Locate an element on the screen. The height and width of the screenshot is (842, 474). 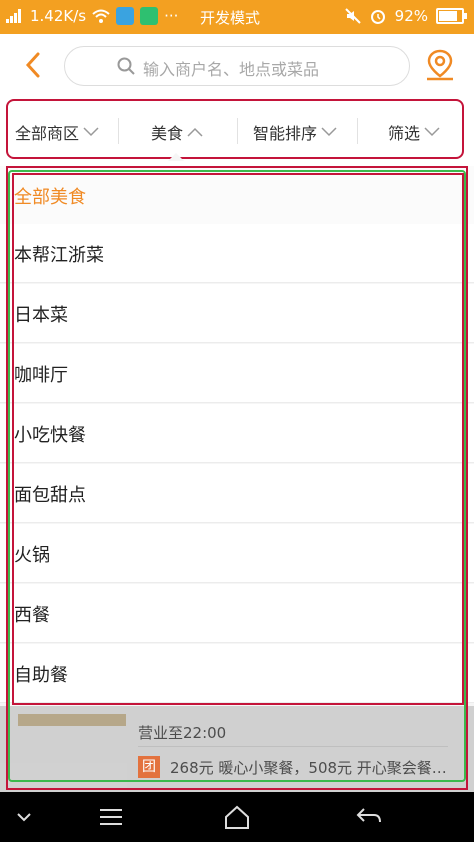
listing-hours: 营业至22:00 is located at coordinates (182, 733).